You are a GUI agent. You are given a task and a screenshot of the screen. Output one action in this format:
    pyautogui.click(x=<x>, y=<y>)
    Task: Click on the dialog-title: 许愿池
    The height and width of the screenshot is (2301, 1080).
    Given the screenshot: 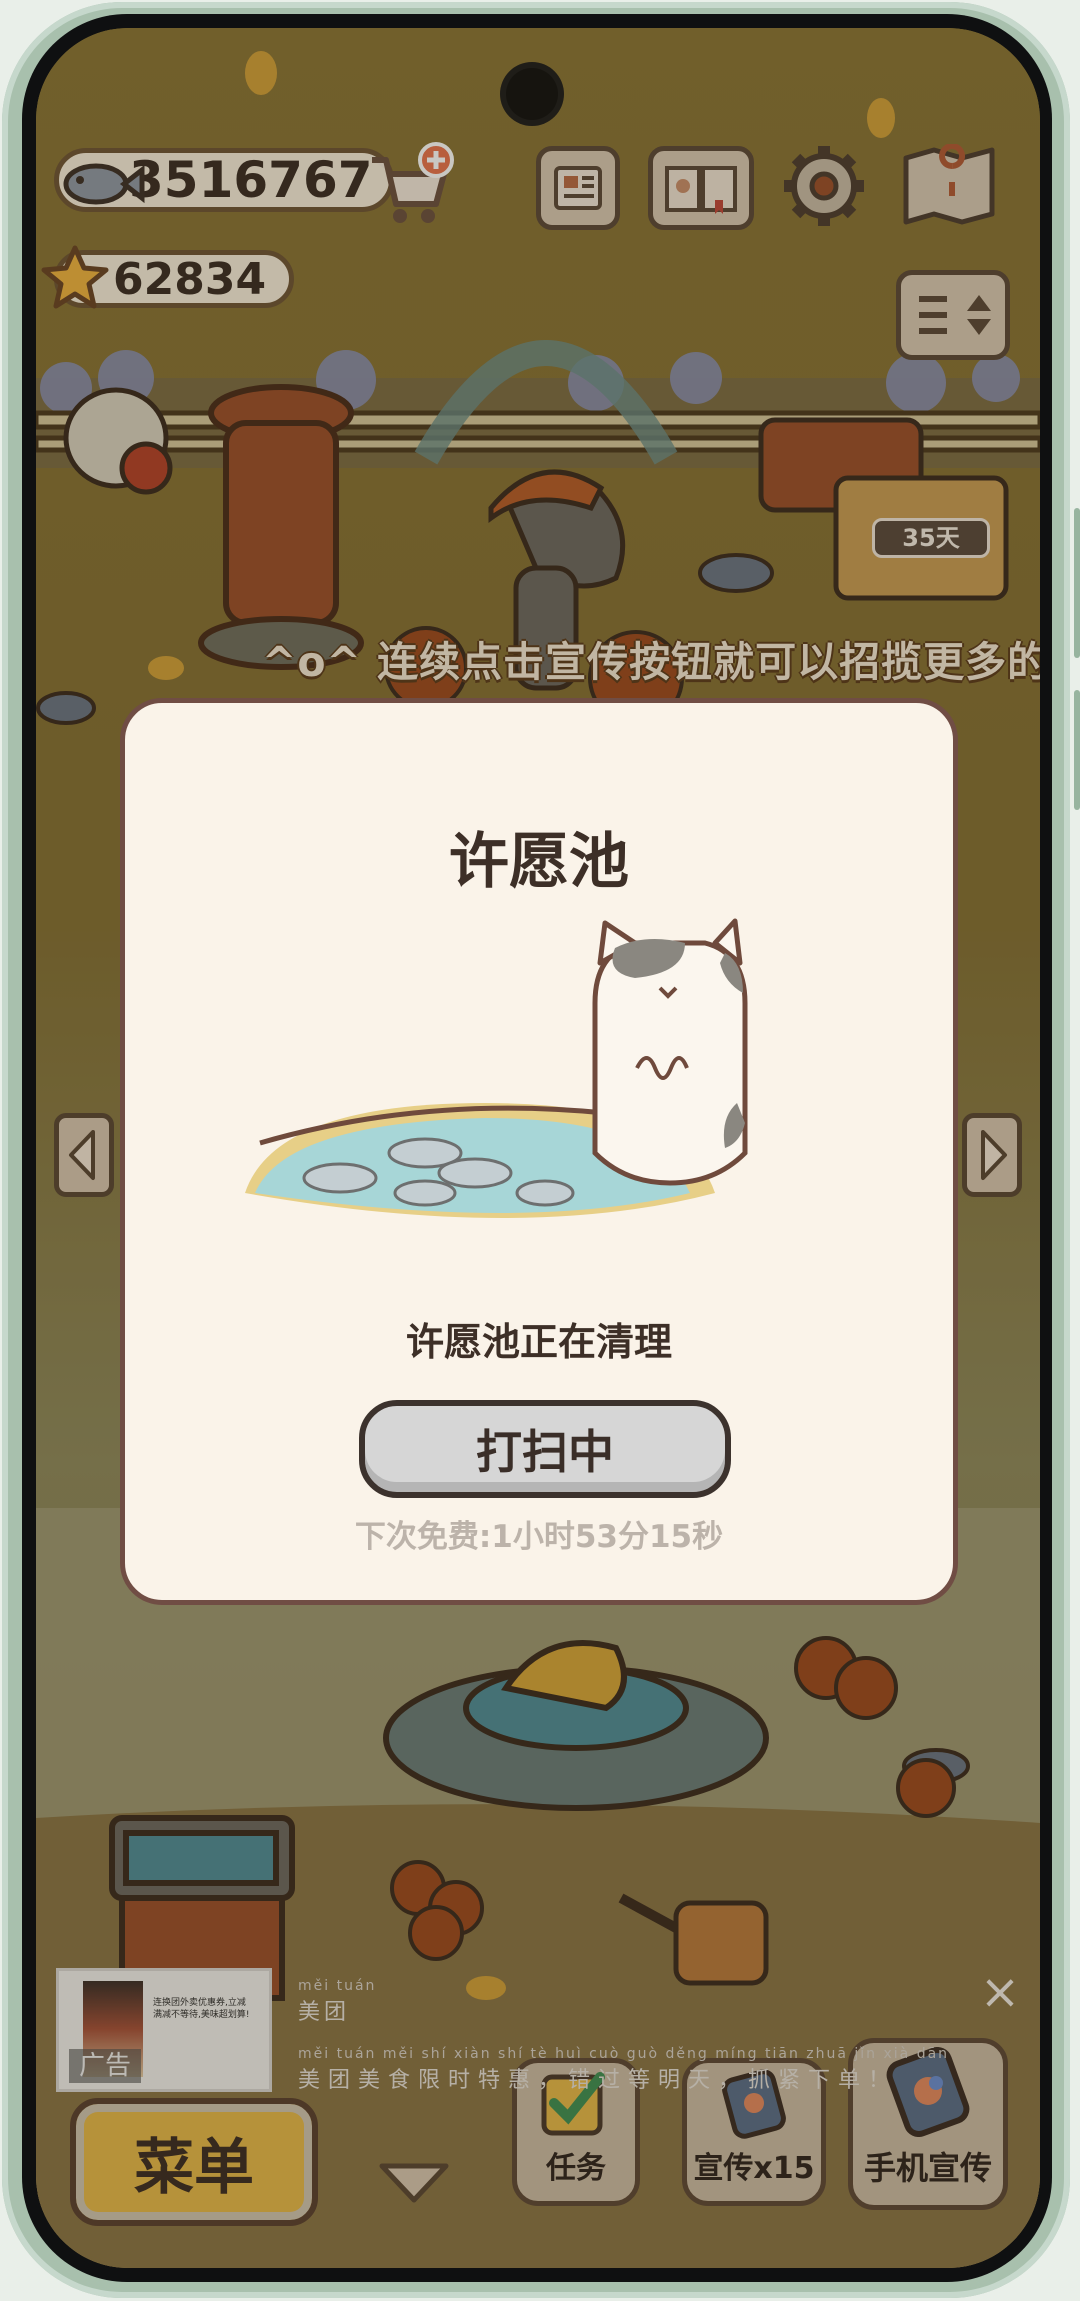 What is the action you would take?
    pyautogui.click(x=539, y=862)
    